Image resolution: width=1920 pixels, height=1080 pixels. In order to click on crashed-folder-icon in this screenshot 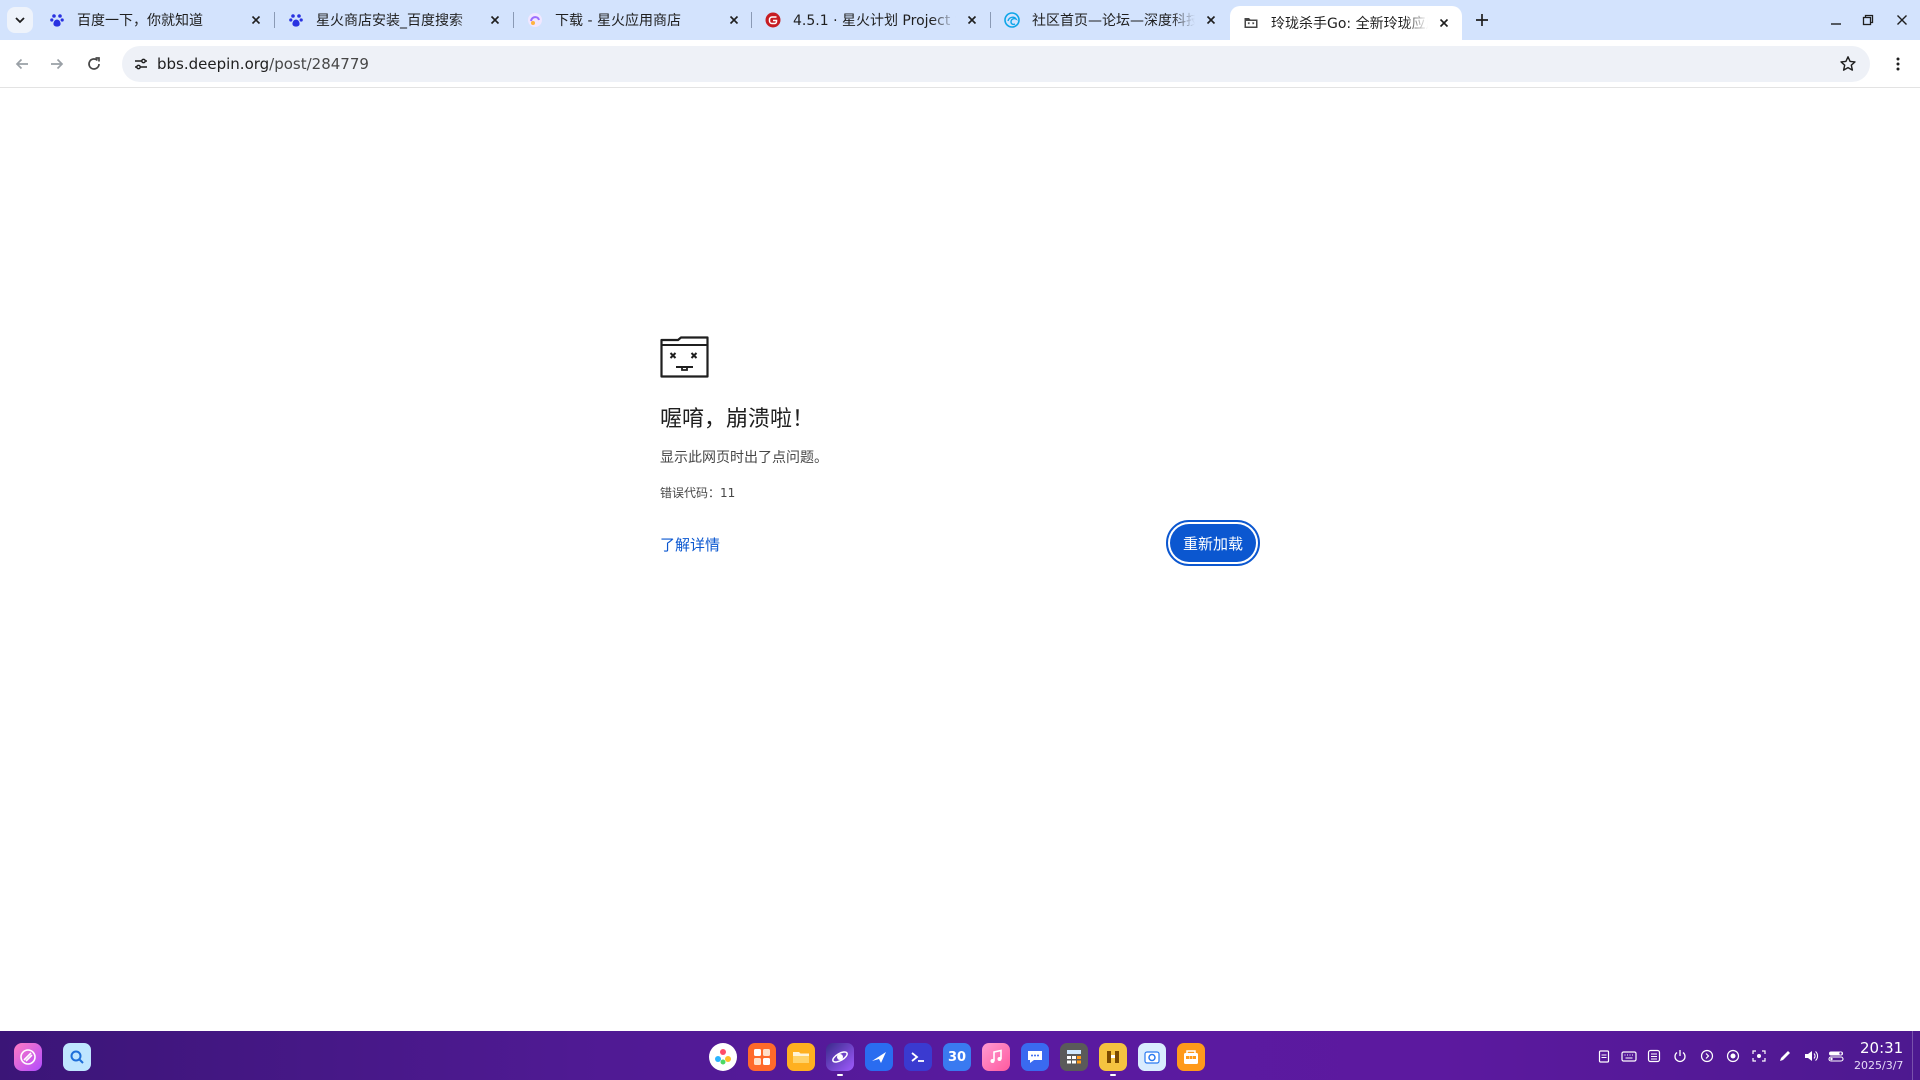, I will do `click(1251, 23)`.